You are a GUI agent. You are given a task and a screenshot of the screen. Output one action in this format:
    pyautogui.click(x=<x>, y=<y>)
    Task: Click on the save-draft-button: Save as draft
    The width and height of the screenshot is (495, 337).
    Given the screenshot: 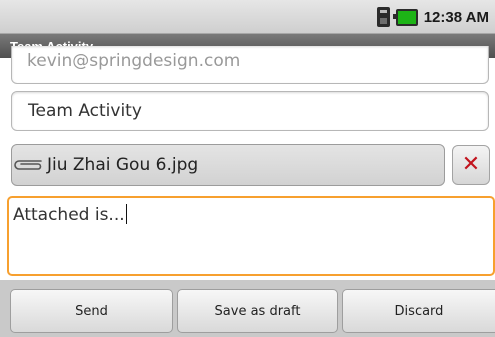 What is the action you would take?
    pyautogui.click(x=257, y=311)
    